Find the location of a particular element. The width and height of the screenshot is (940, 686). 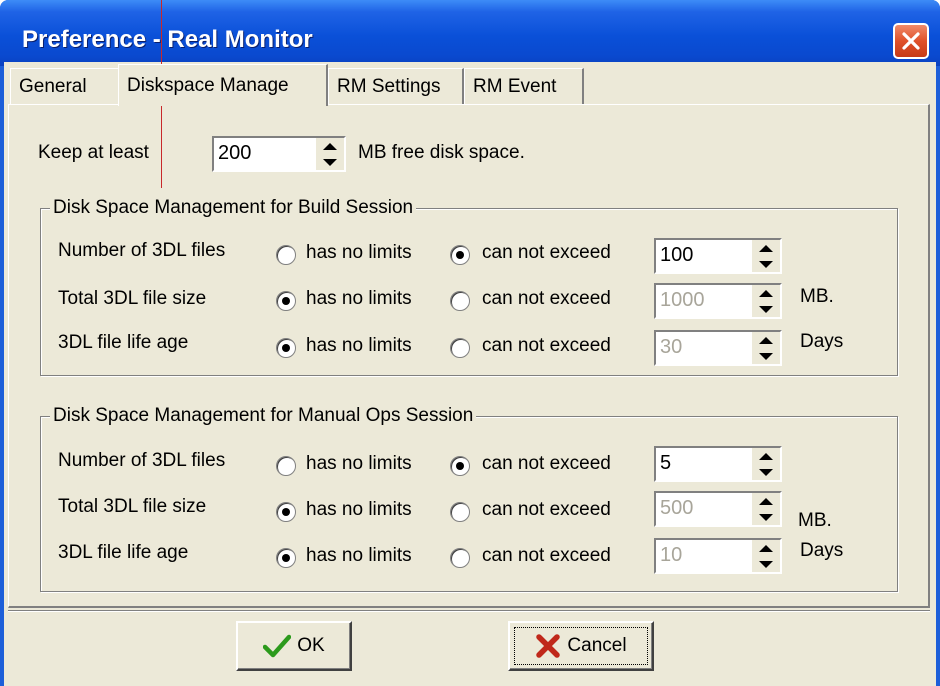

build-total-size-label: Total 3DL file size is located at coordinates (132, 298).